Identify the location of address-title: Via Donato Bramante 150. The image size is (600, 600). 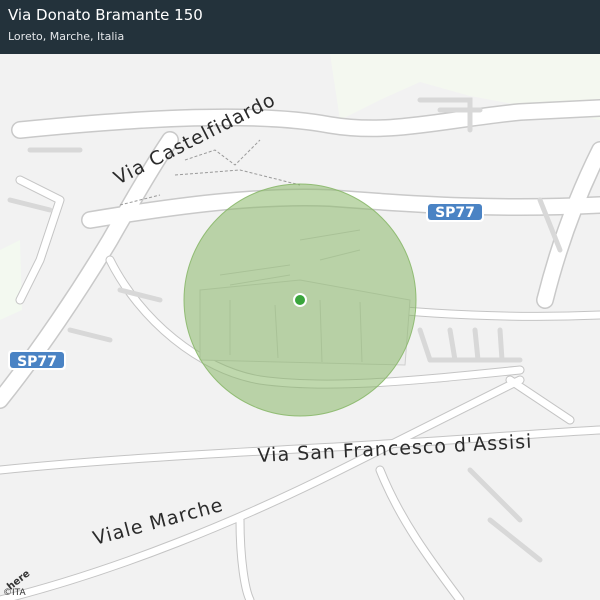
(105, 15).